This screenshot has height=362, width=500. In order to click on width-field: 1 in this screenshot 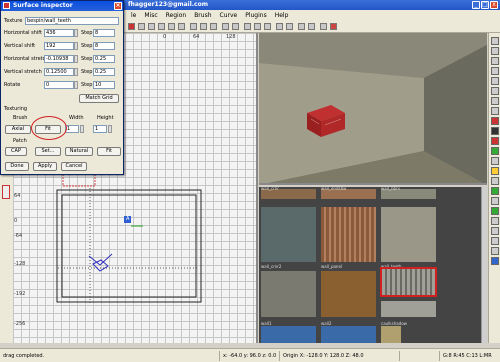, I will do `click(72, 129)`.